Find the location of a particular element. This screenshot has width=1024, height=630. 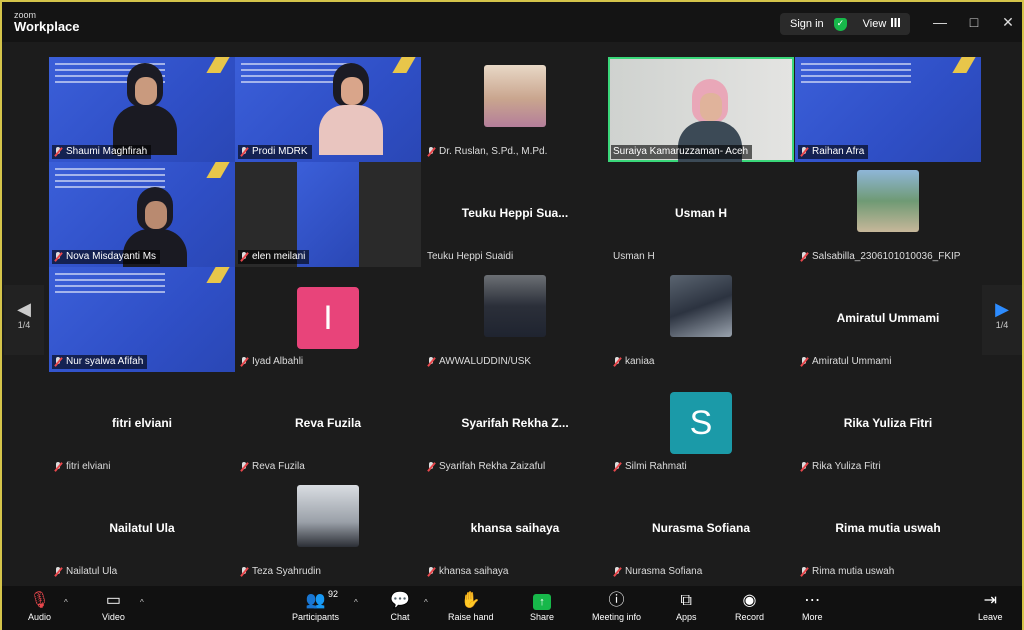

participant-tile: Rima mutia uswah Rima mutia uswah is located at coordinates (888, 529).